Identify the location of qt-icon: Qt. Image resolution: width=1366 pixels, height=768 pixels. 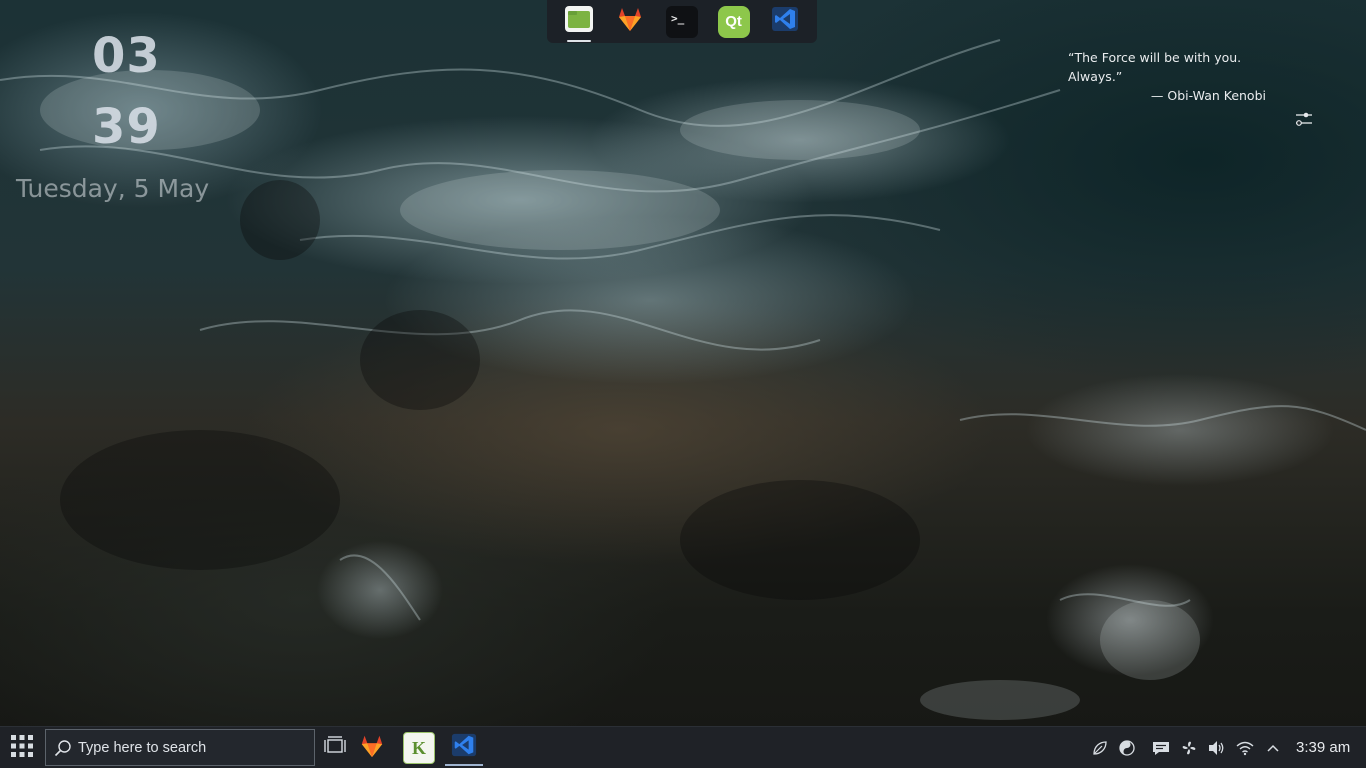
(733, 21).